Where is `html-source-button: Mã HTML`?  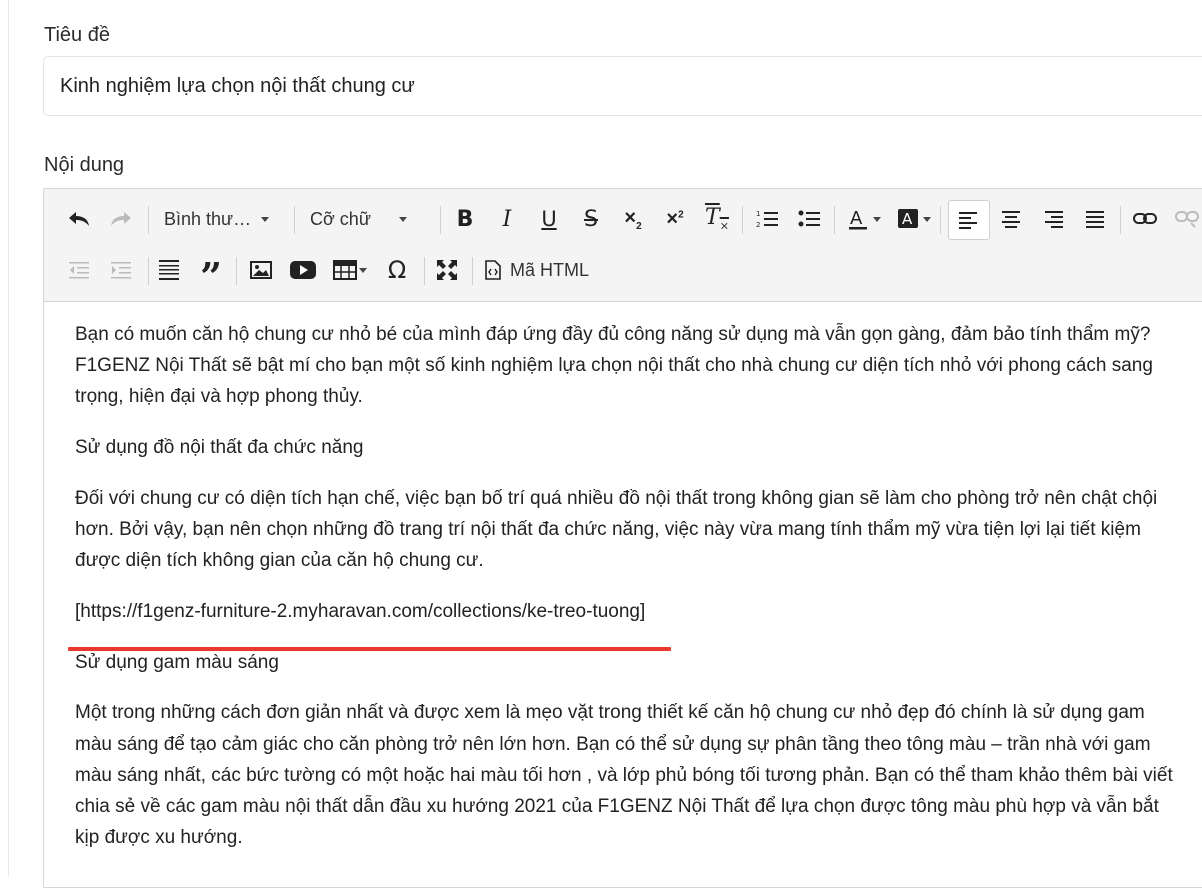
html-source-button: Mã HTML is located at coordinates (540, 270).